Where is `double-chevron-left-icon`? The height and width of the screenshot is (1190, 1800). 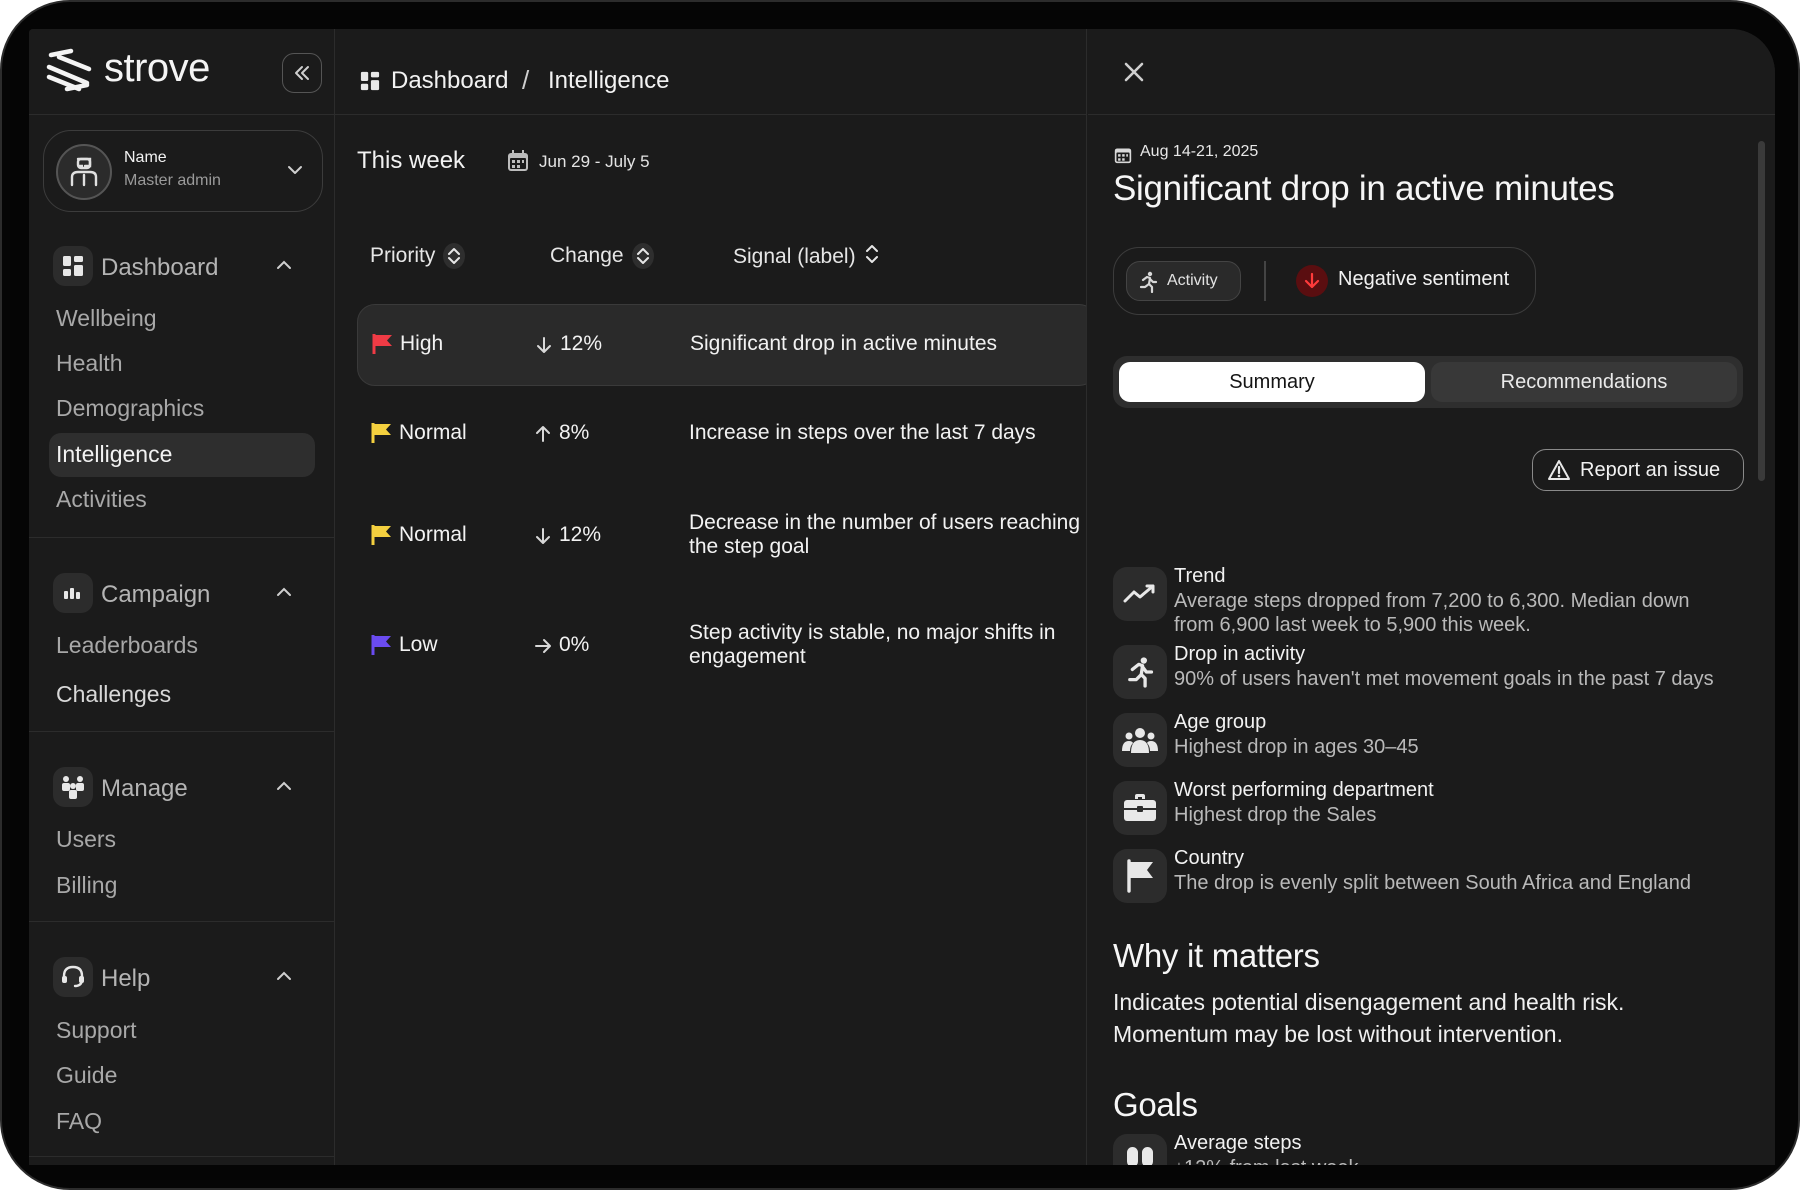
double-chevron-left-icon is located at coordinates (302, 73).